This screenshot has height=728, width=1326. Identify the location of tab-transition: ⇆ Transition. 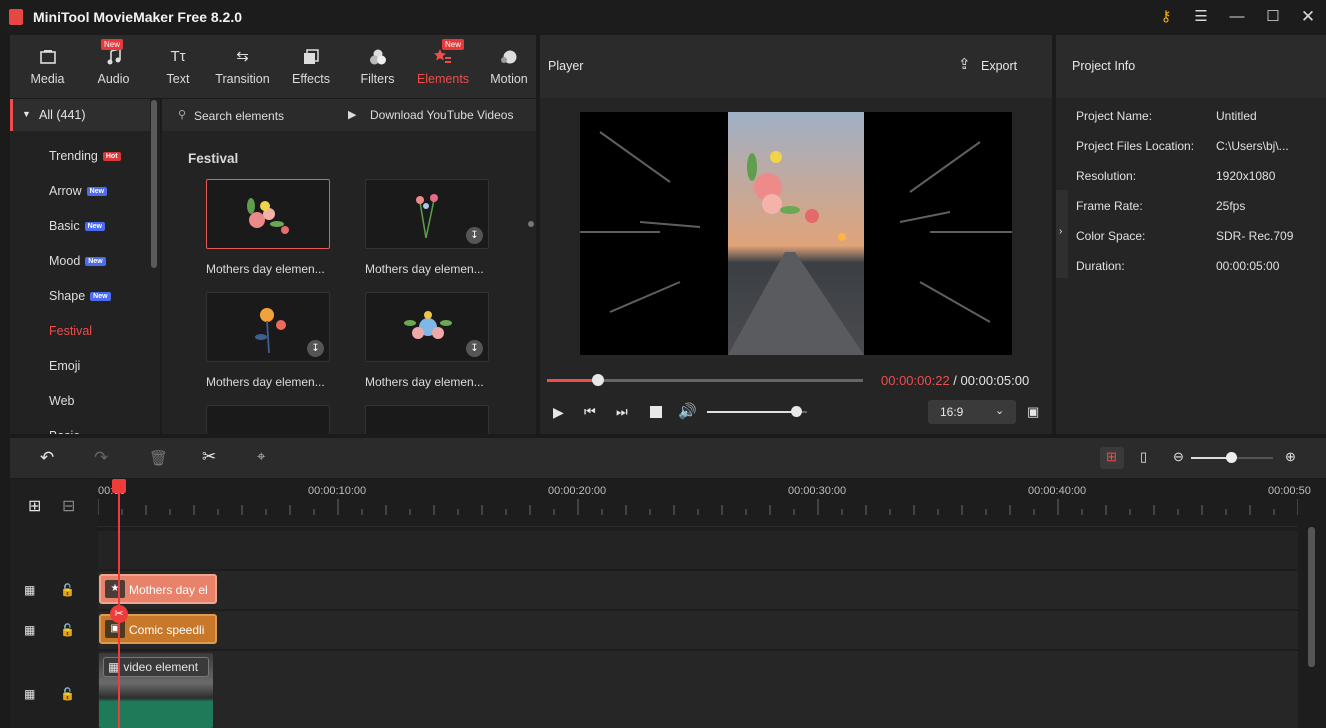
(242, 66).